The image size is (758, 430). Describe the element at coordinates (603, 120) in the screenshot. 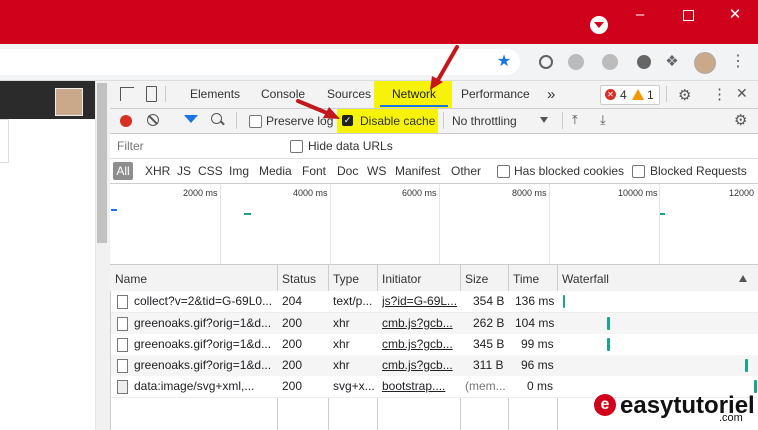

I see `export-har-icon: ⤓` at that location.